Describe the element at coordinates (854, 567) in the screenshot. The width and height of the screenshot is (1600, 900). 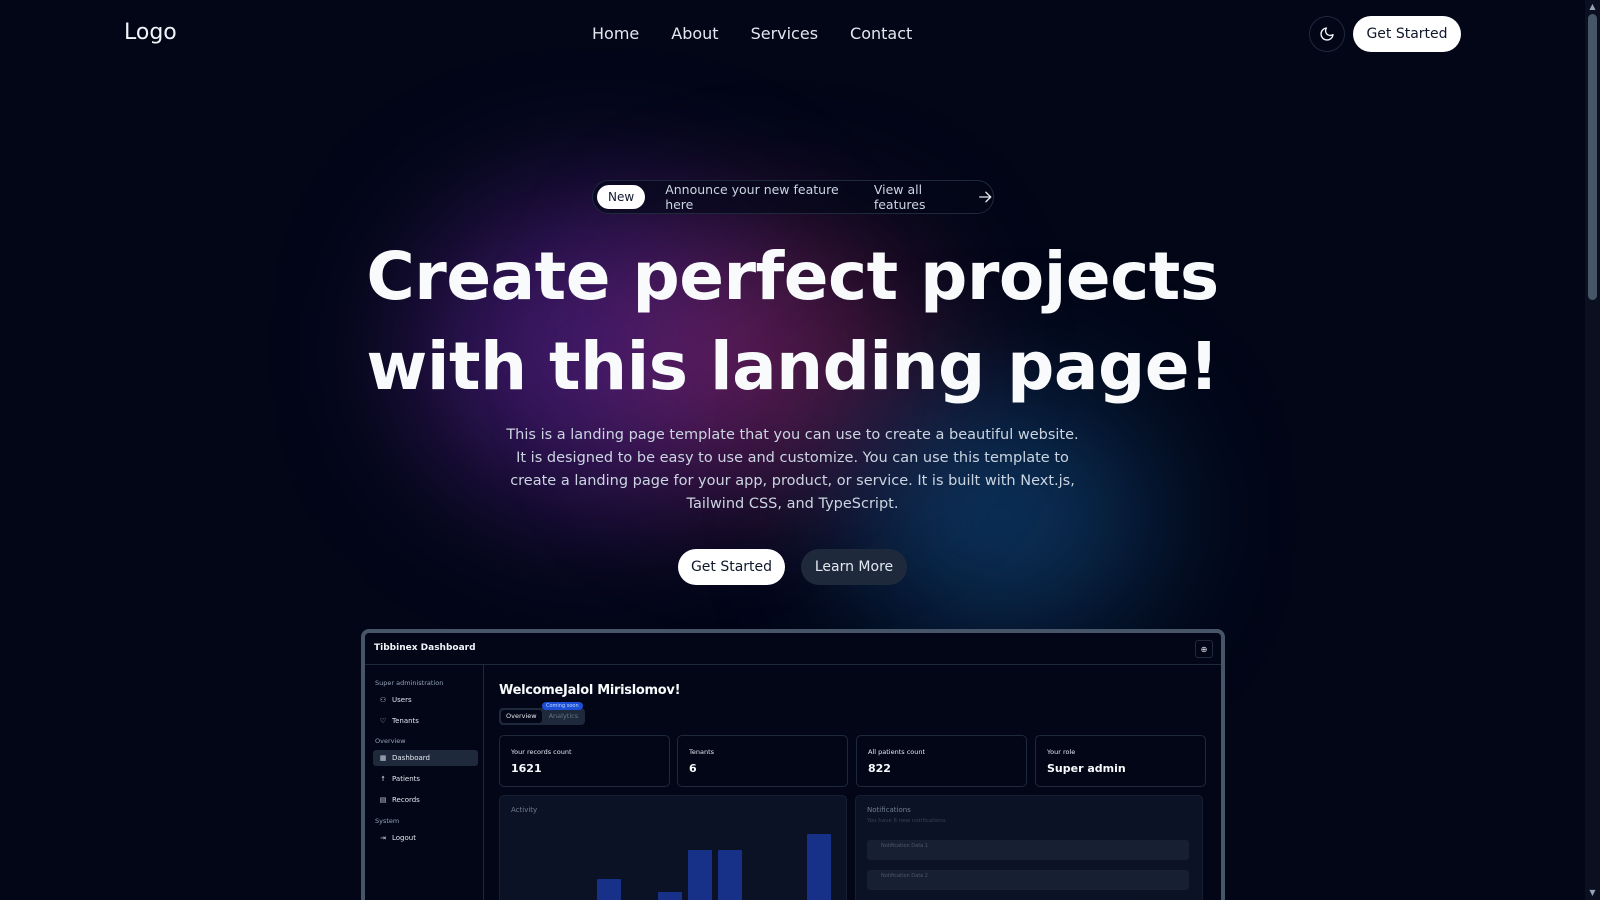
I see `hero-learn-more-button: Learn More` at that location.